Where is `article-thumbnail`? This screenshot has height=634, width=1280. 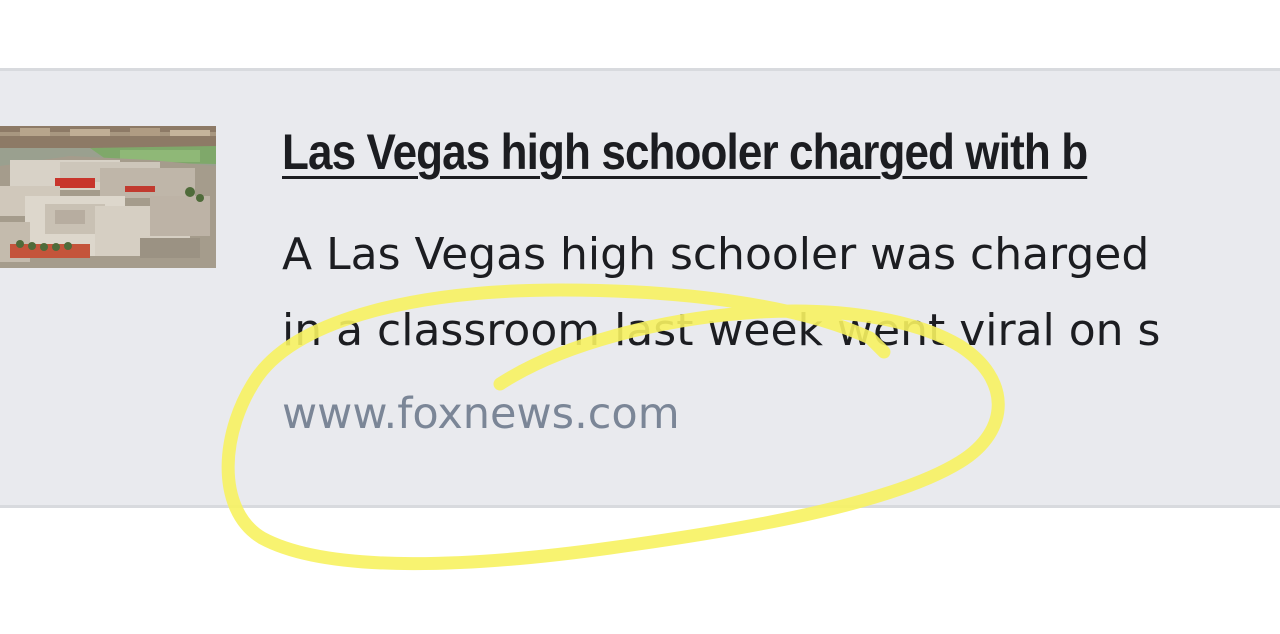 article-thumbnail is located at coordinates (108, 197).